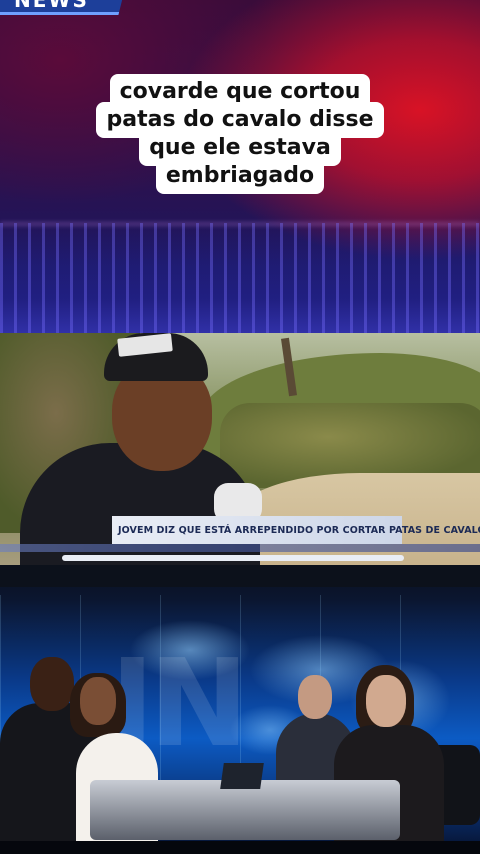 The width and height of the screenshot is (480, 854). Describe the element at coordinates (233, 558) in the screenshot. I see `lower-third-strip` at that location.